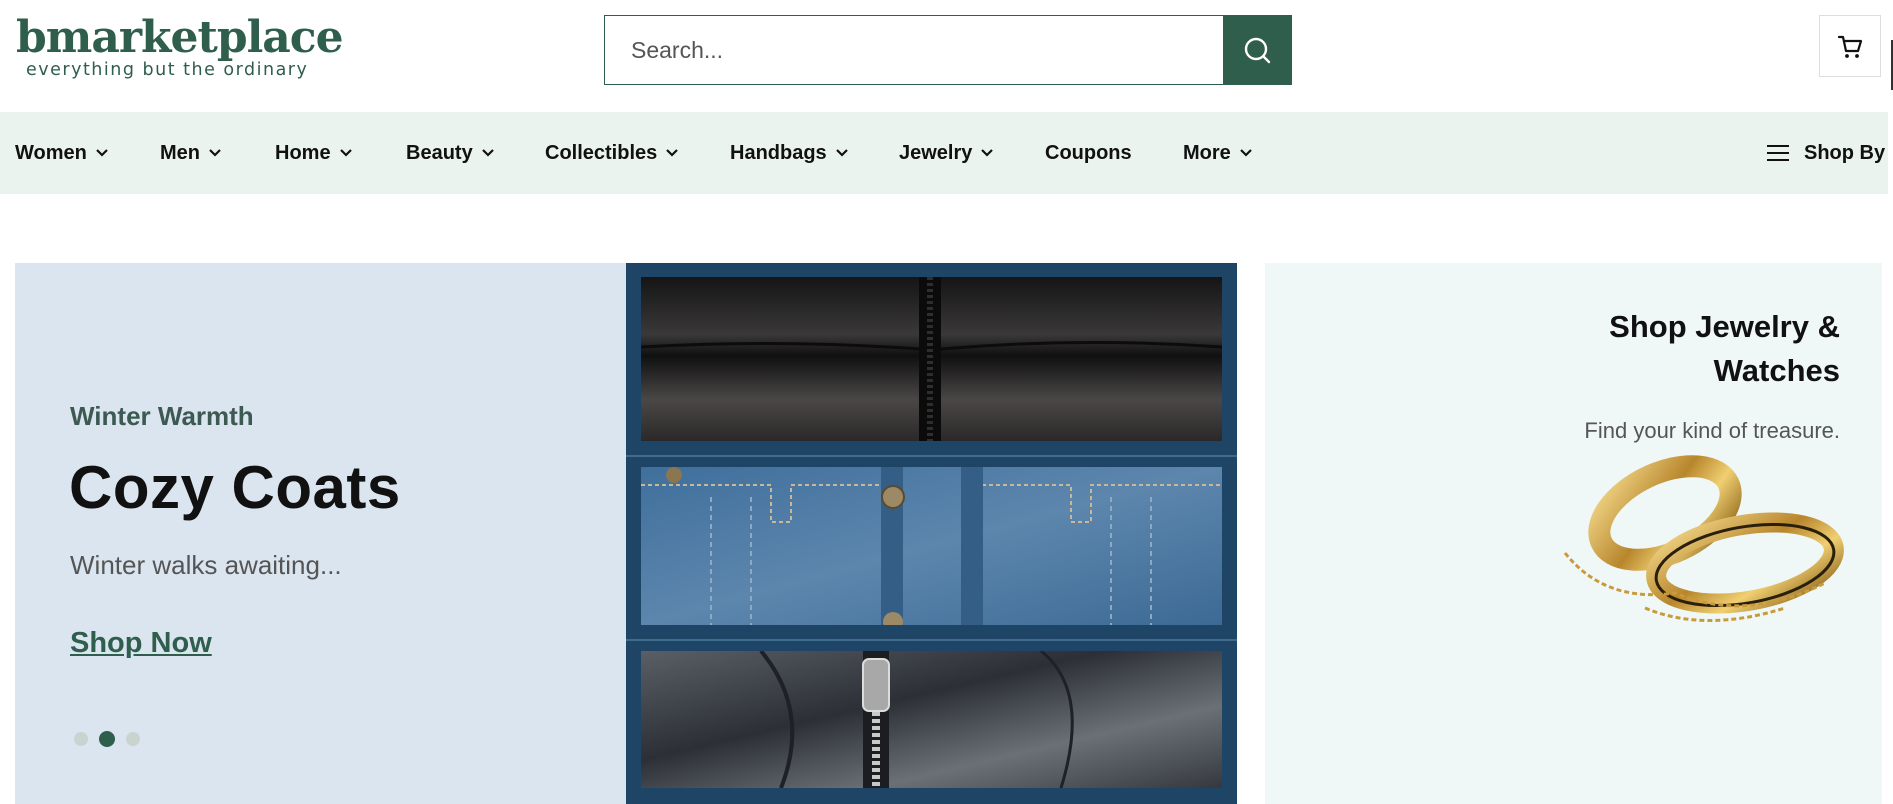  I want to click on nav-item-more: More, so click(1218, 153).